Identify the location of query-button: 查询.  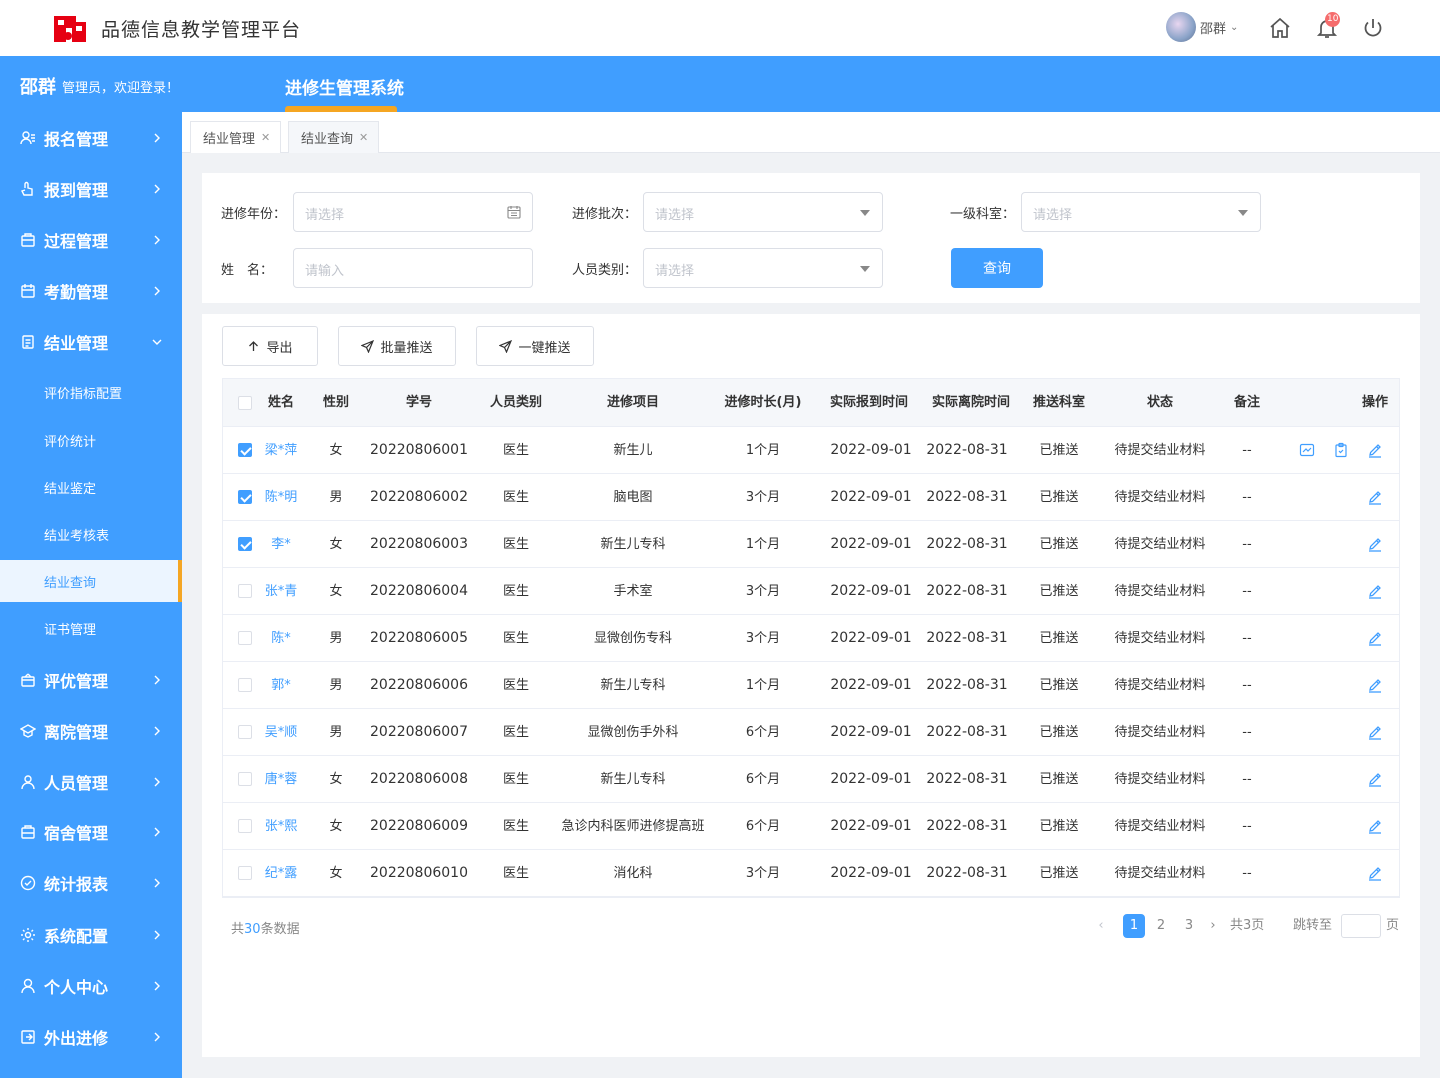
(997, 268).